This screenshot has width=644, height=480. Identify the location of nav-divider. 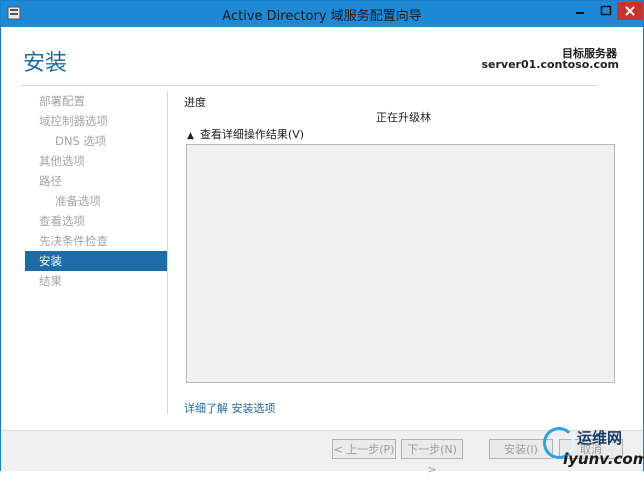
(167, 252).